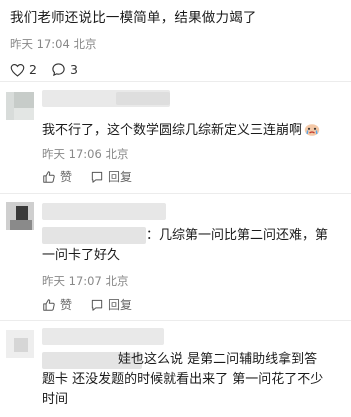 This screenshot has width=351, height=417. Describe the element at coordinates (40, 44) in the screenshot. I see `post-time: 昨天 17:04` at that location.